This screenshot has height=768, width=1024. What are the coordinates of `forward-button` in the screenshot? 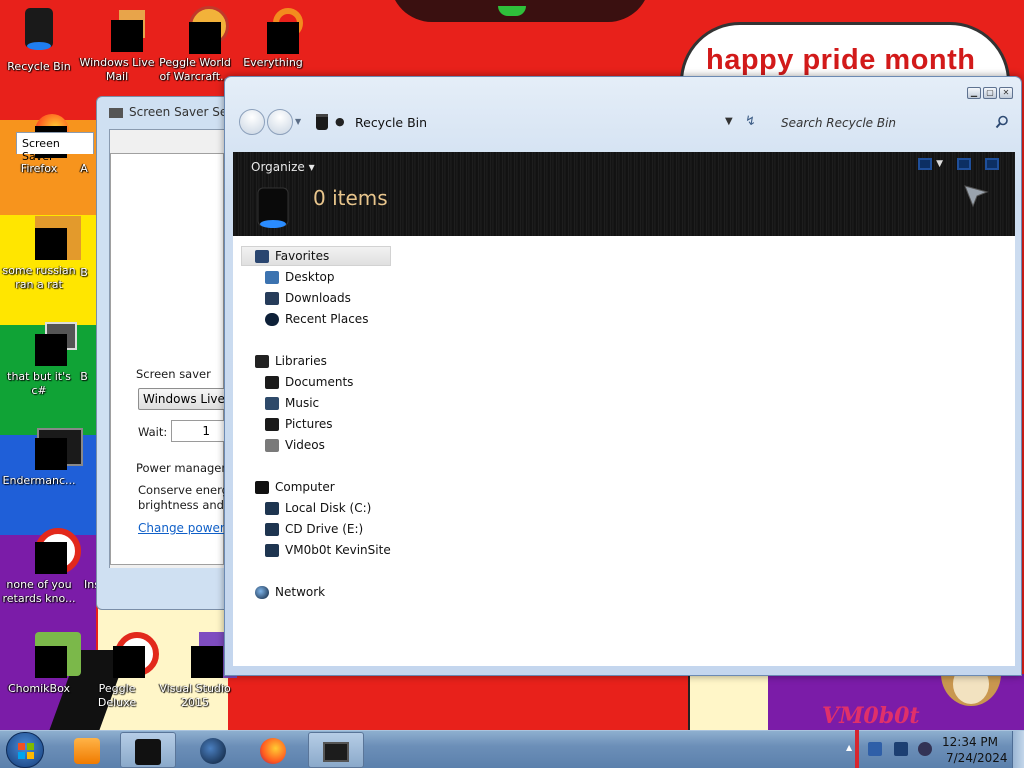 It's located at (280, 122).